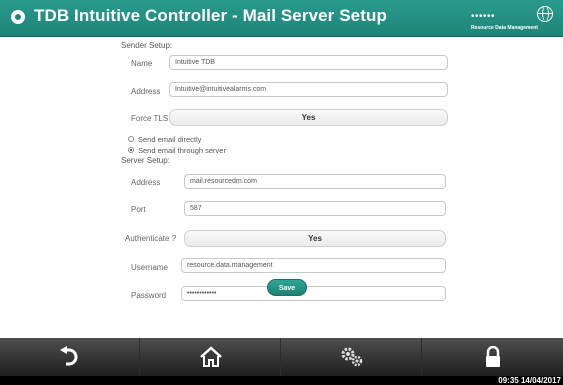 The height and width of the screenshot is (385, 563). Describe the element at coordinates (315, 238) in the screenshot. I see `authenticate-toggle: Yes` at that location.